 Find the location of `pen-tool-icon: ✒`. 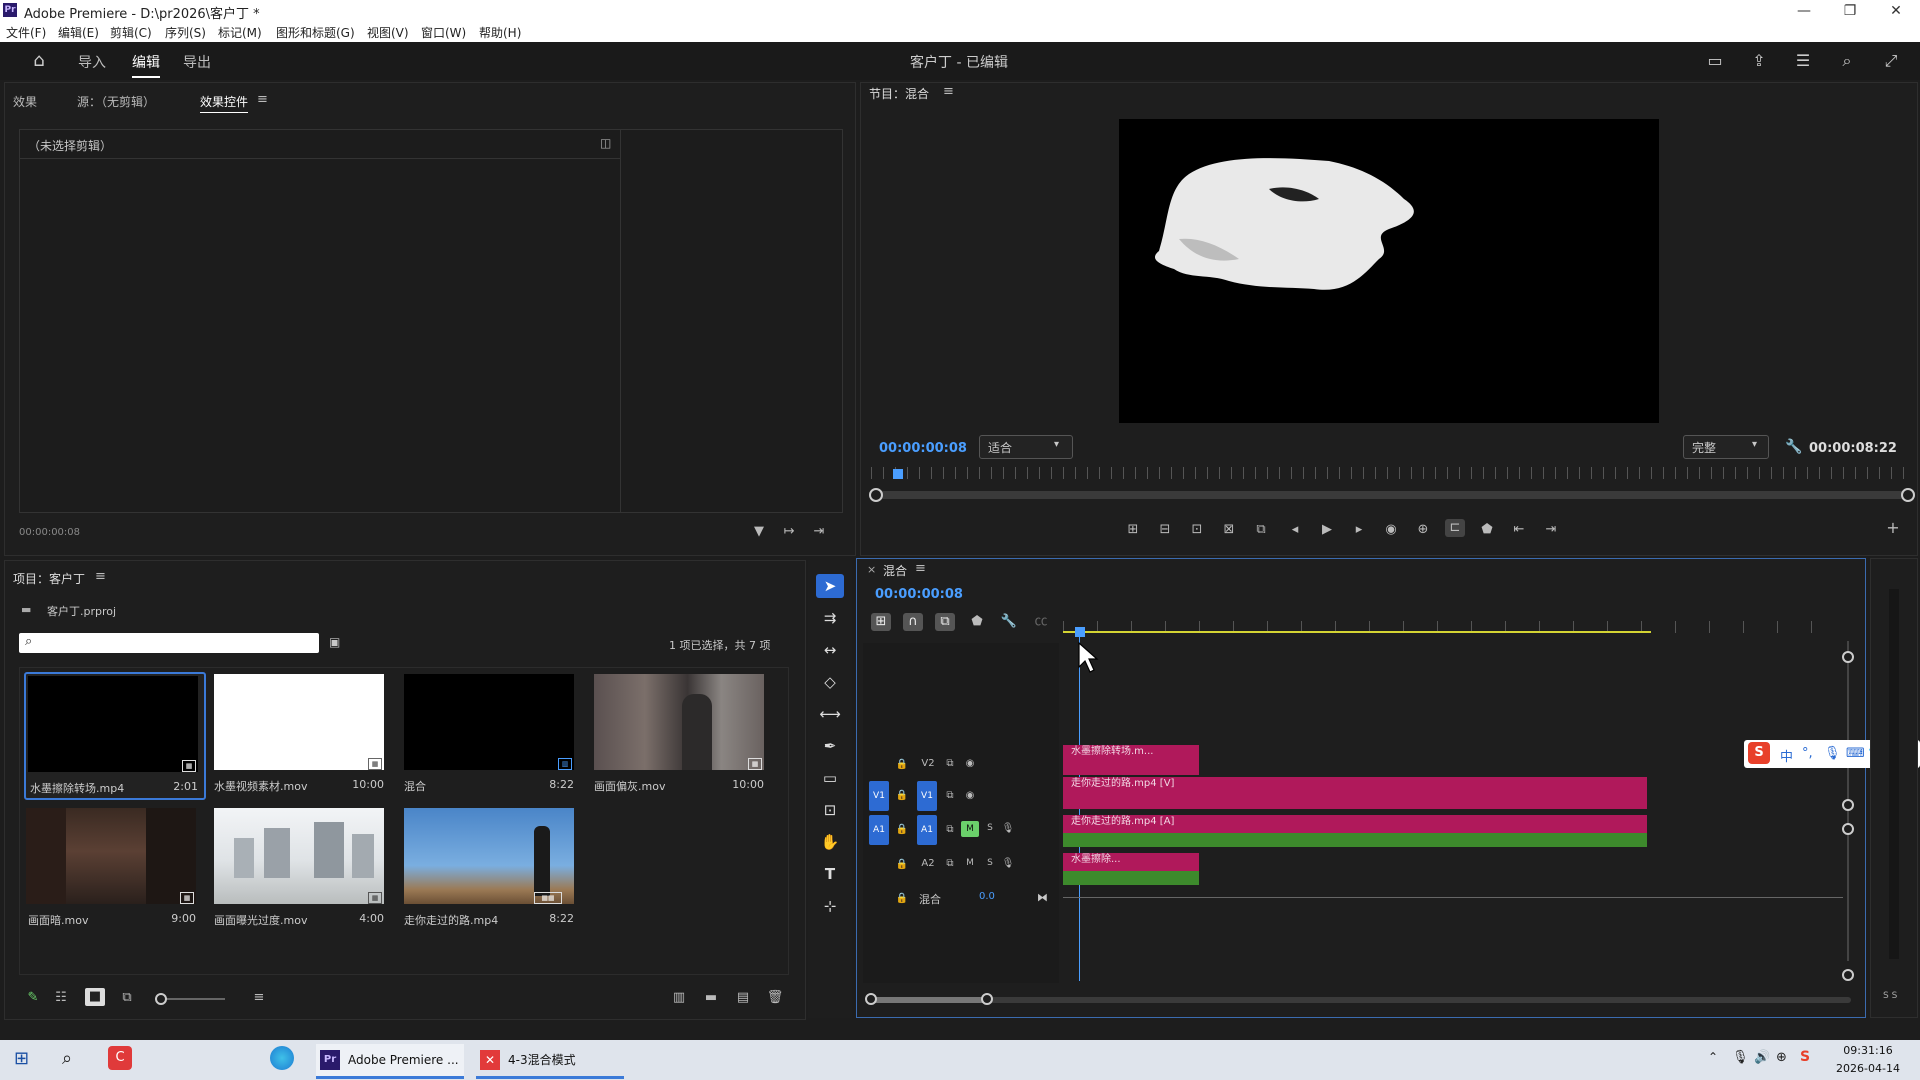

pen-tool-icon: ✒ is located at coordinates (830, 746).